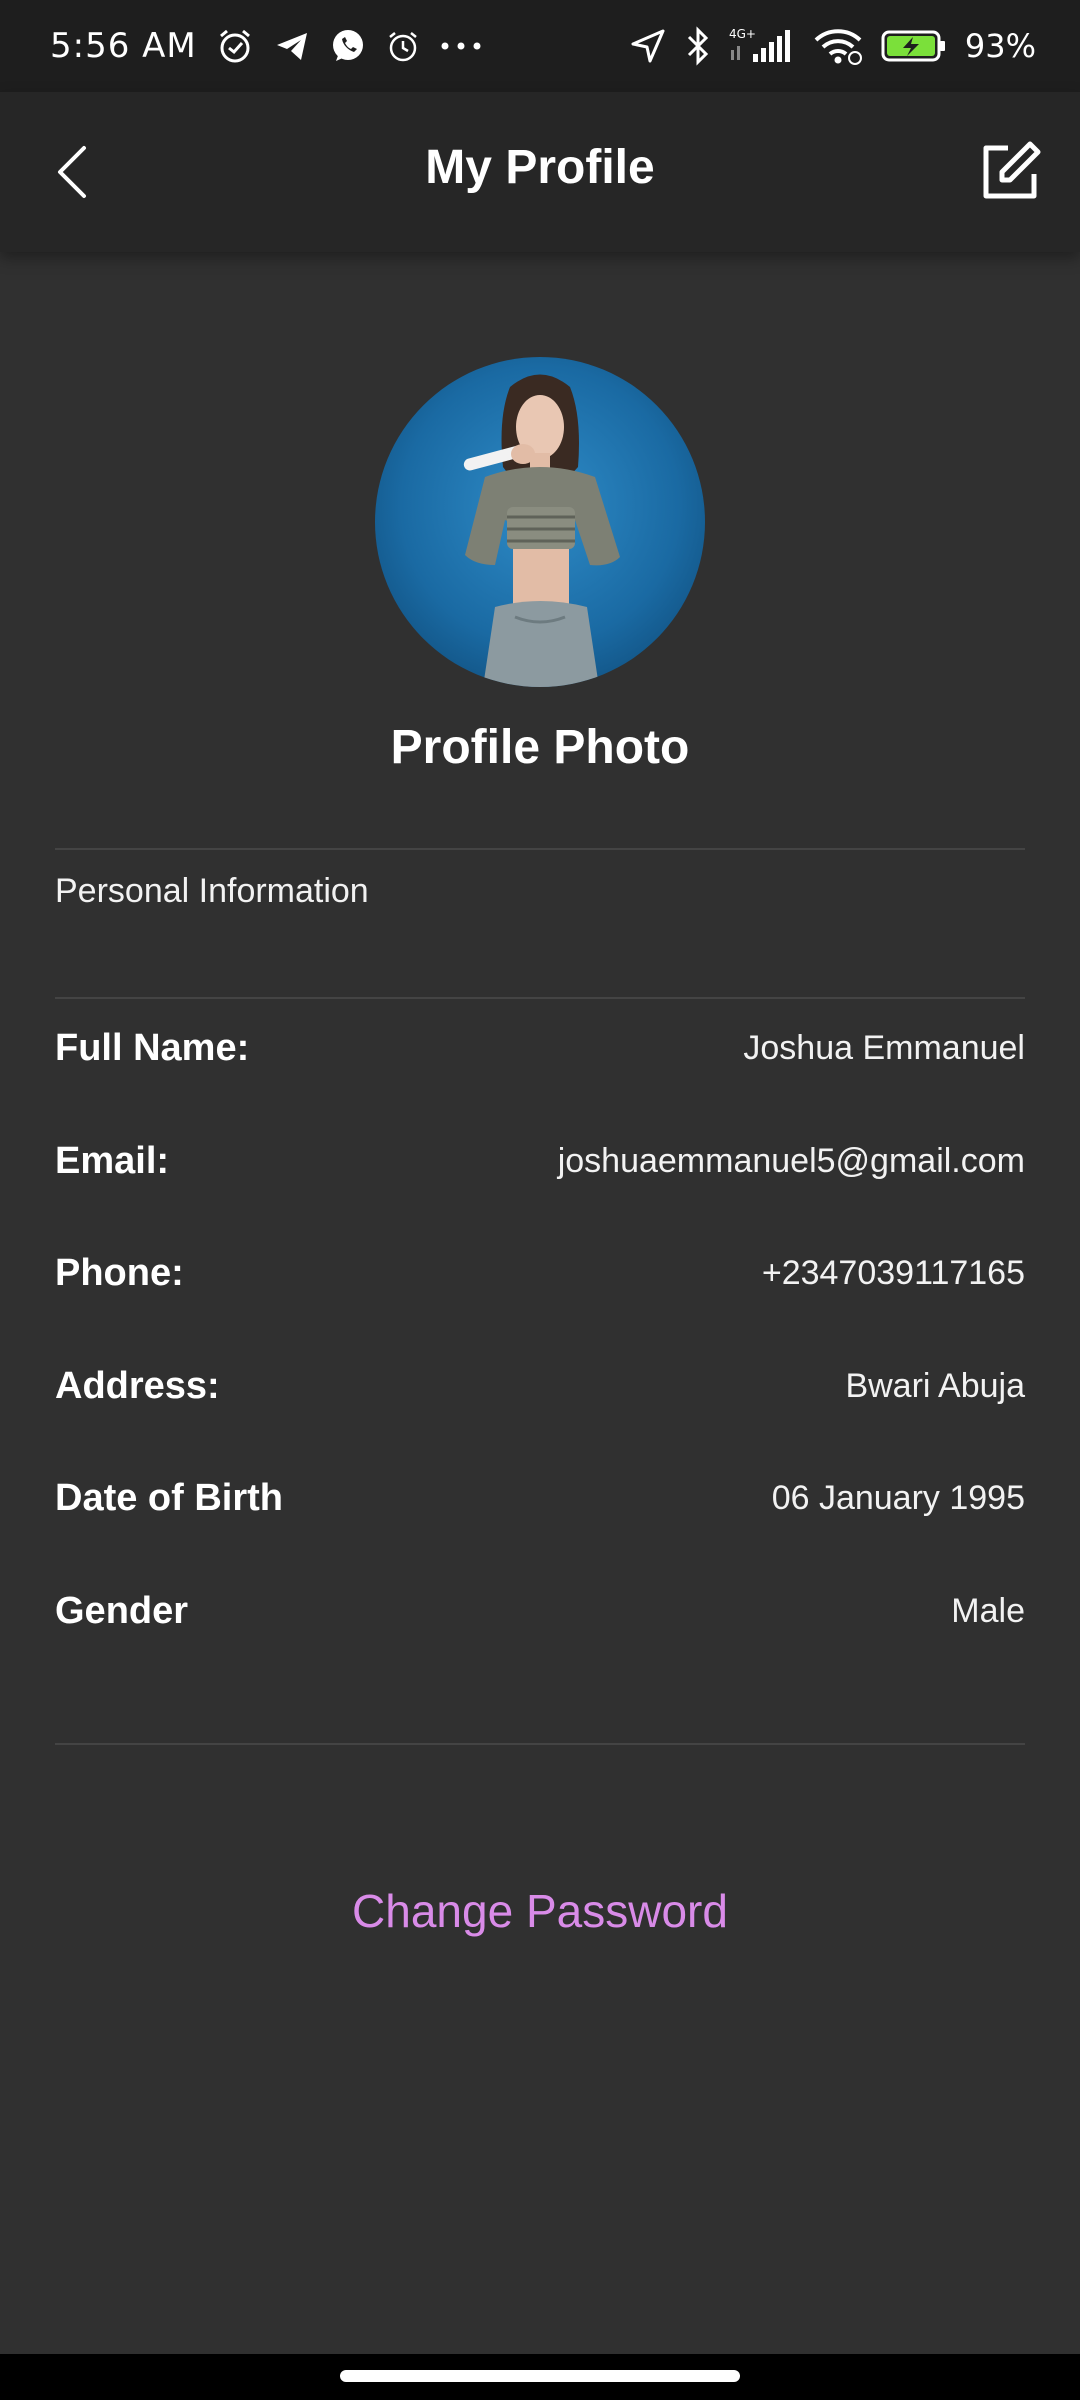 This screenshot has width=1080, height=2400. What do you see at coordinates (119, 1272) in the screenshot?
I see `phone-label: Phone:` at bounding box center [119, 1272].